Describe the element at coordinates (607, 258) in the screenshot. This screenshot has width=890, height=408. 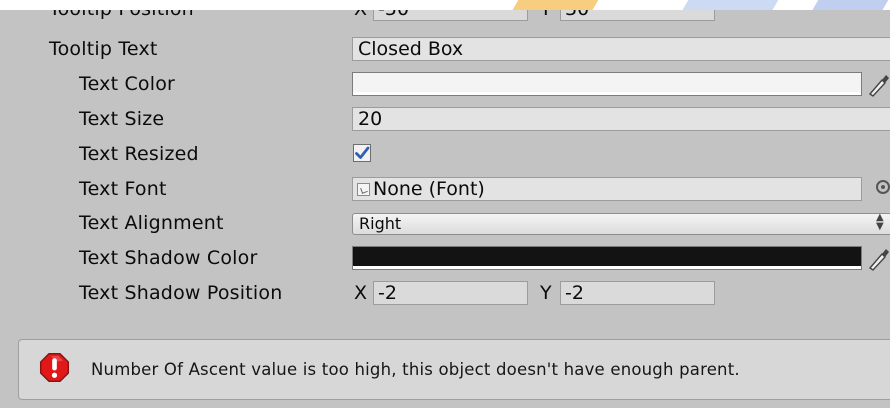
I see `text-shadow-color-swatch` at that location.